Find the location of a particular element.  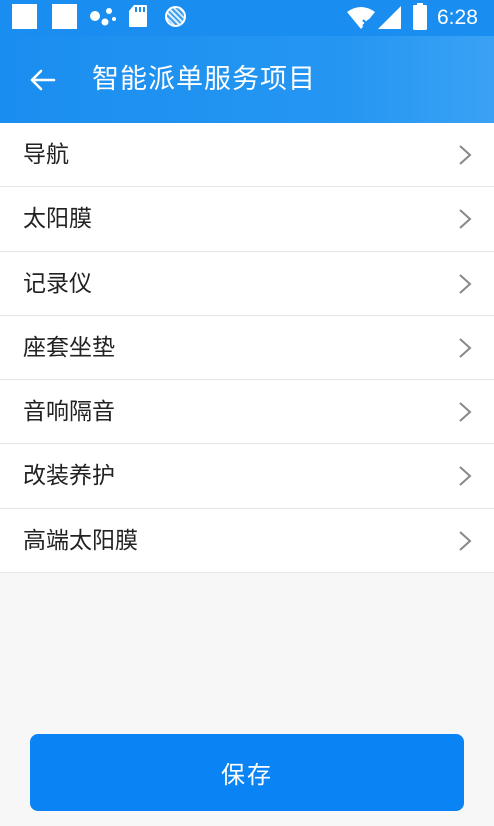

status-bar: 6:28 is located at coordinates (247, 18).